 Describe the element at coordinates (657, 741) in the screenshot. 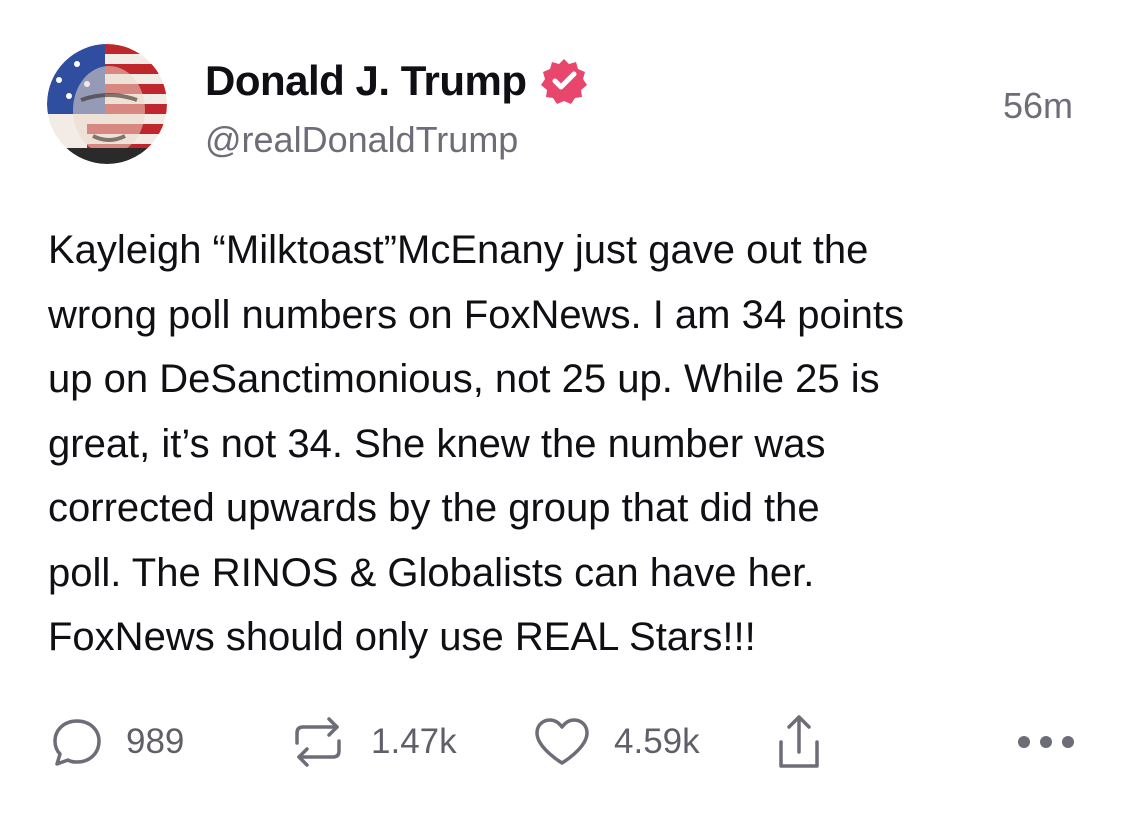

I see `like-count: 4.59k` at that location.